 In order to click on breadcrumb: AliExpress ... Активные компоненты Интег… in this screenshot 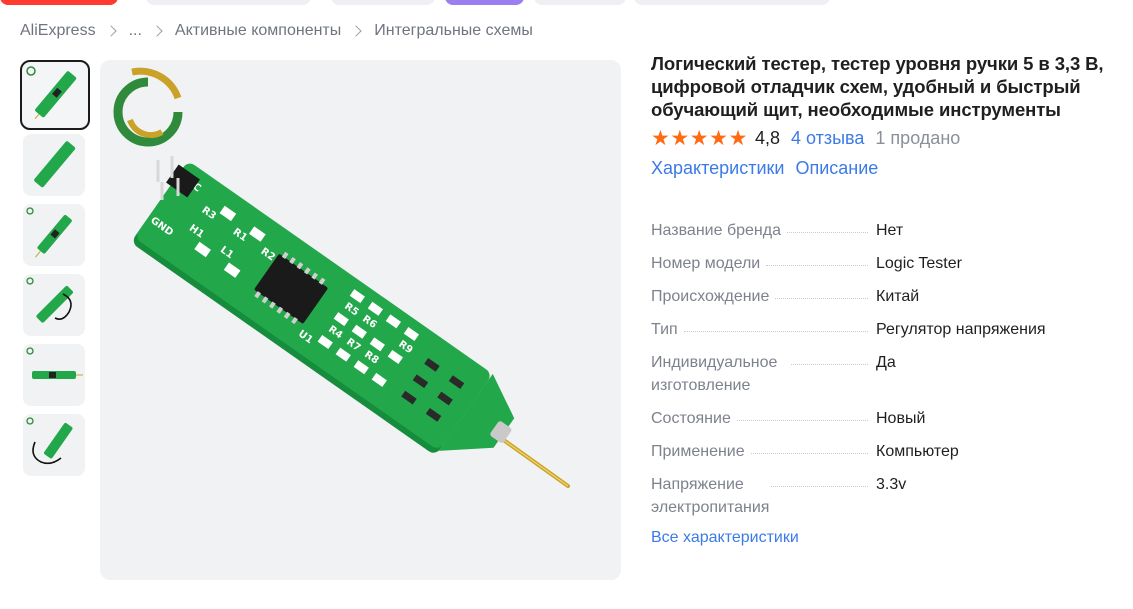, I will do `click(276, 31)`.